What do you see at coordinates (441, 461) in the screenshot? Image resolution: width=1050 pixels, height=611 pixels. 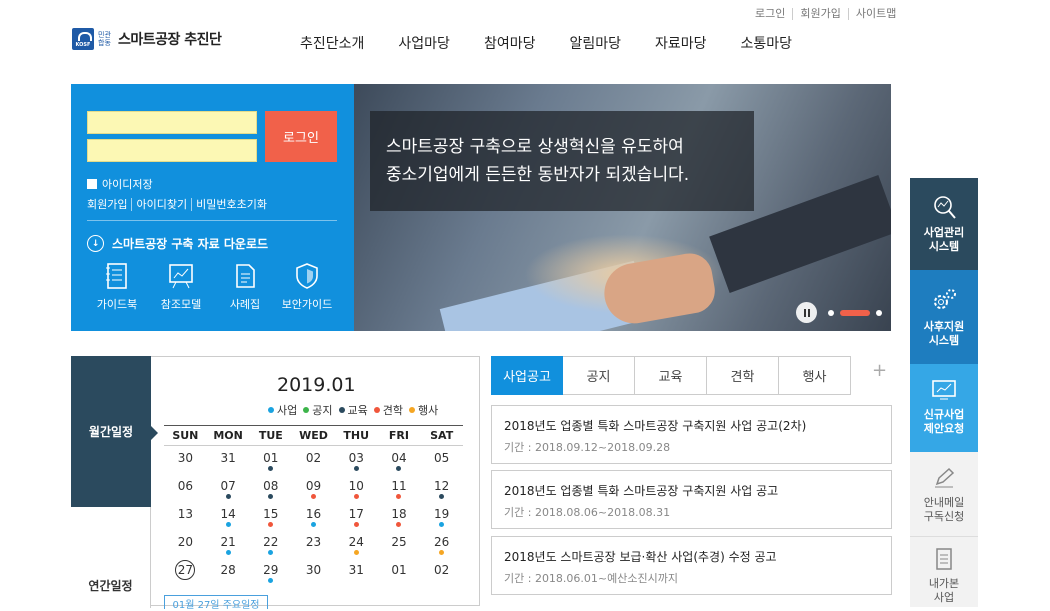 I see `calendar-day: 05` at bounding box center [441, 461].